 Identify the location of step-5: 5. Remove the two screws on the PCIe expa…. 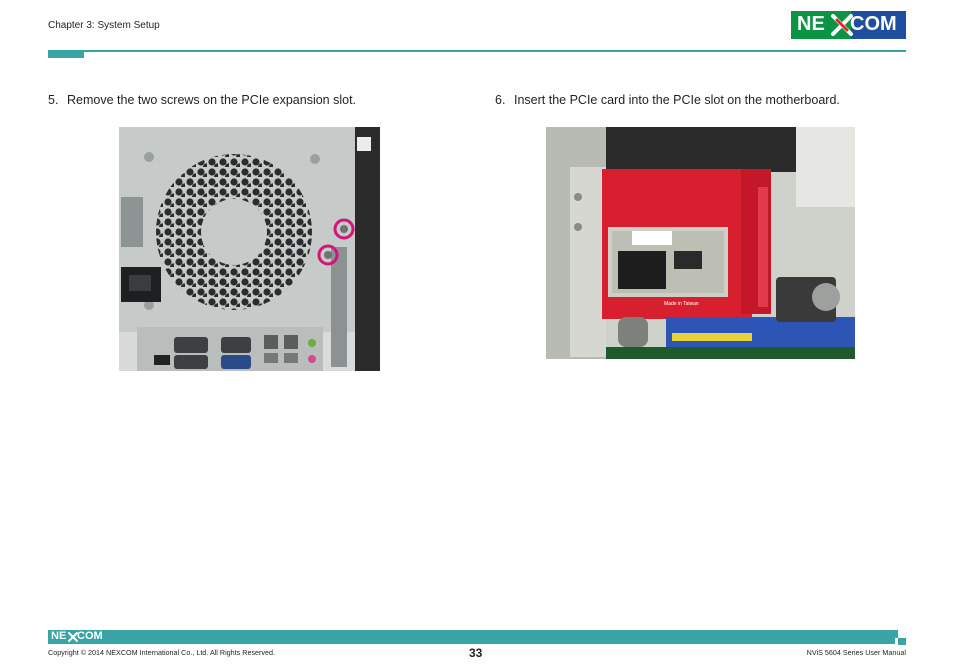
(202, 100).